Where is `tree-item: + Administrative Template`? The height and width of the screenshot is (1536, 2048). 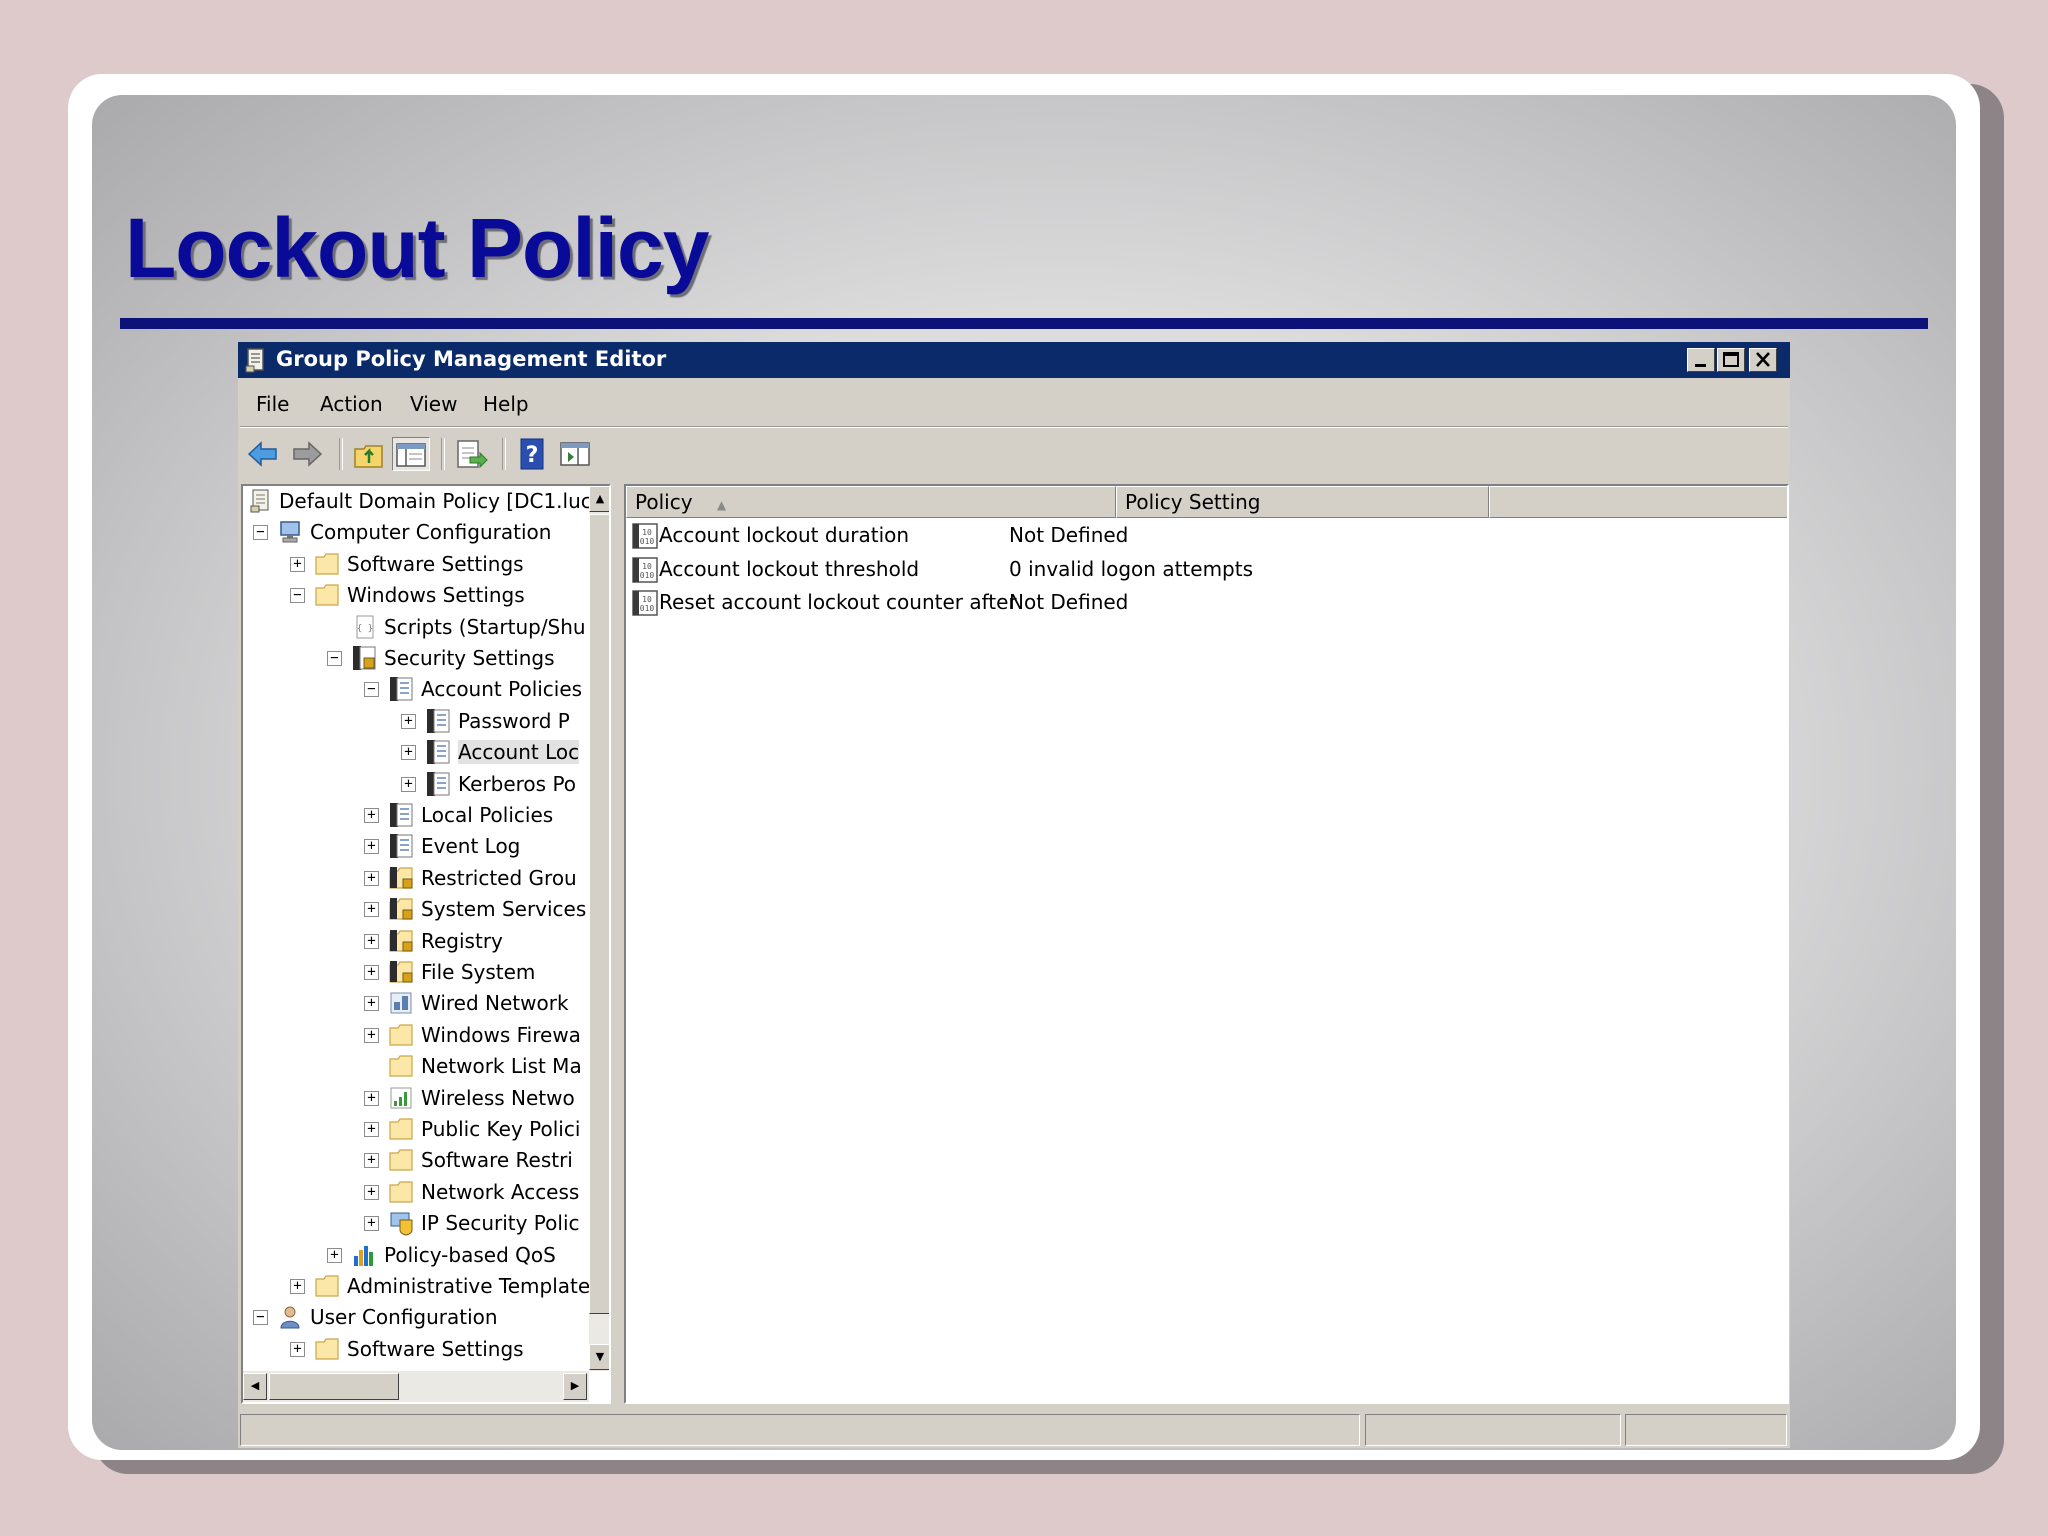 tree-item: + Administrative Template is located at coordinates (417, 1286).